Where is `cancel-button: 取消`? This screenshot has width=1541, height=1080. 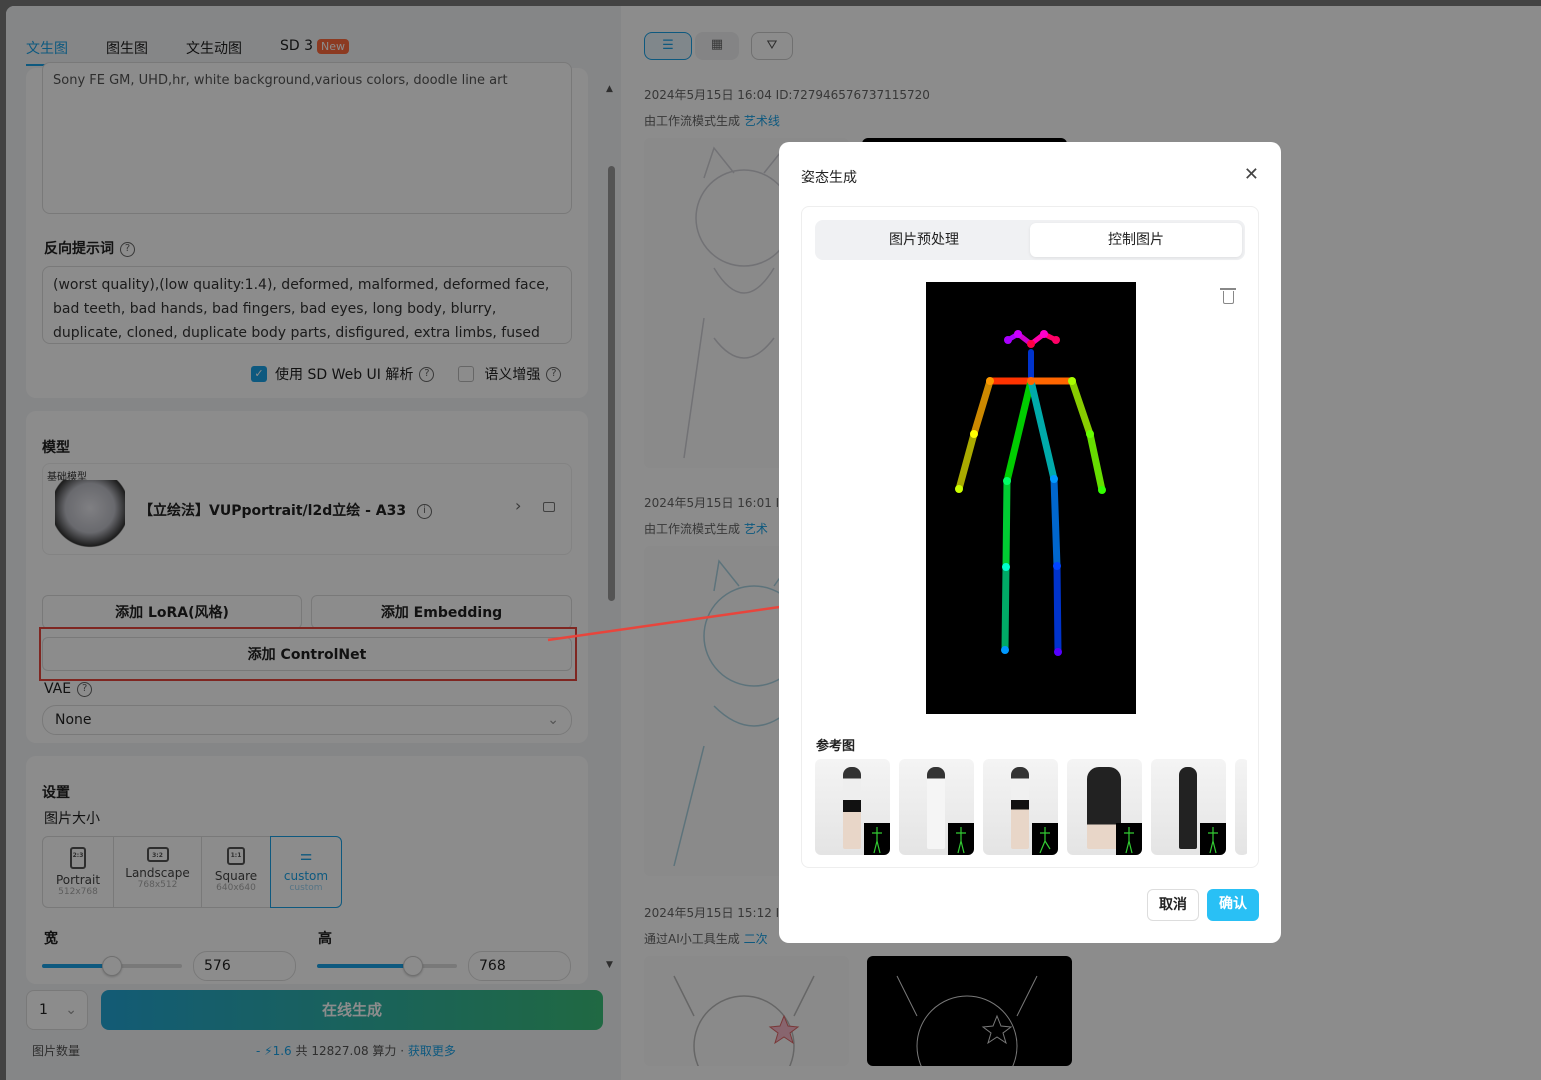 cancel-button: 取消 is located at coordinates (1173, 905).